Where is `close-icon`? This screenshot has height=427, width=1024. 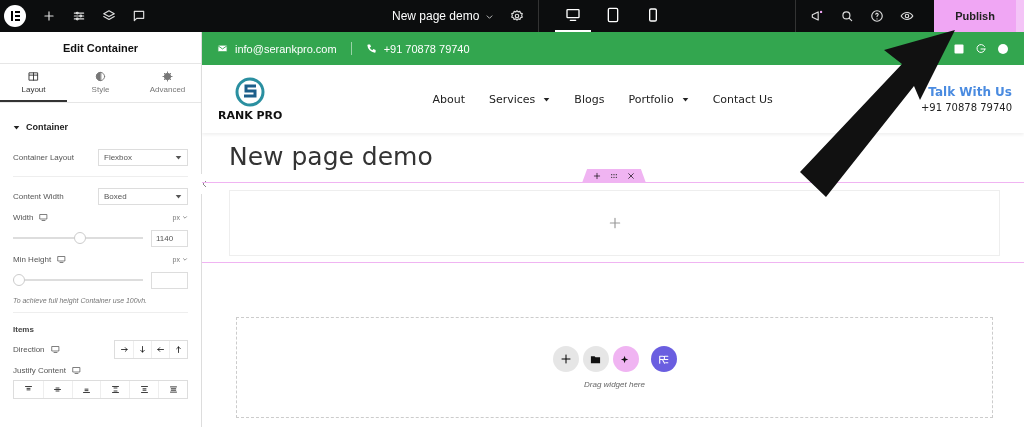 close-icon is located at coordinates (631, 176).